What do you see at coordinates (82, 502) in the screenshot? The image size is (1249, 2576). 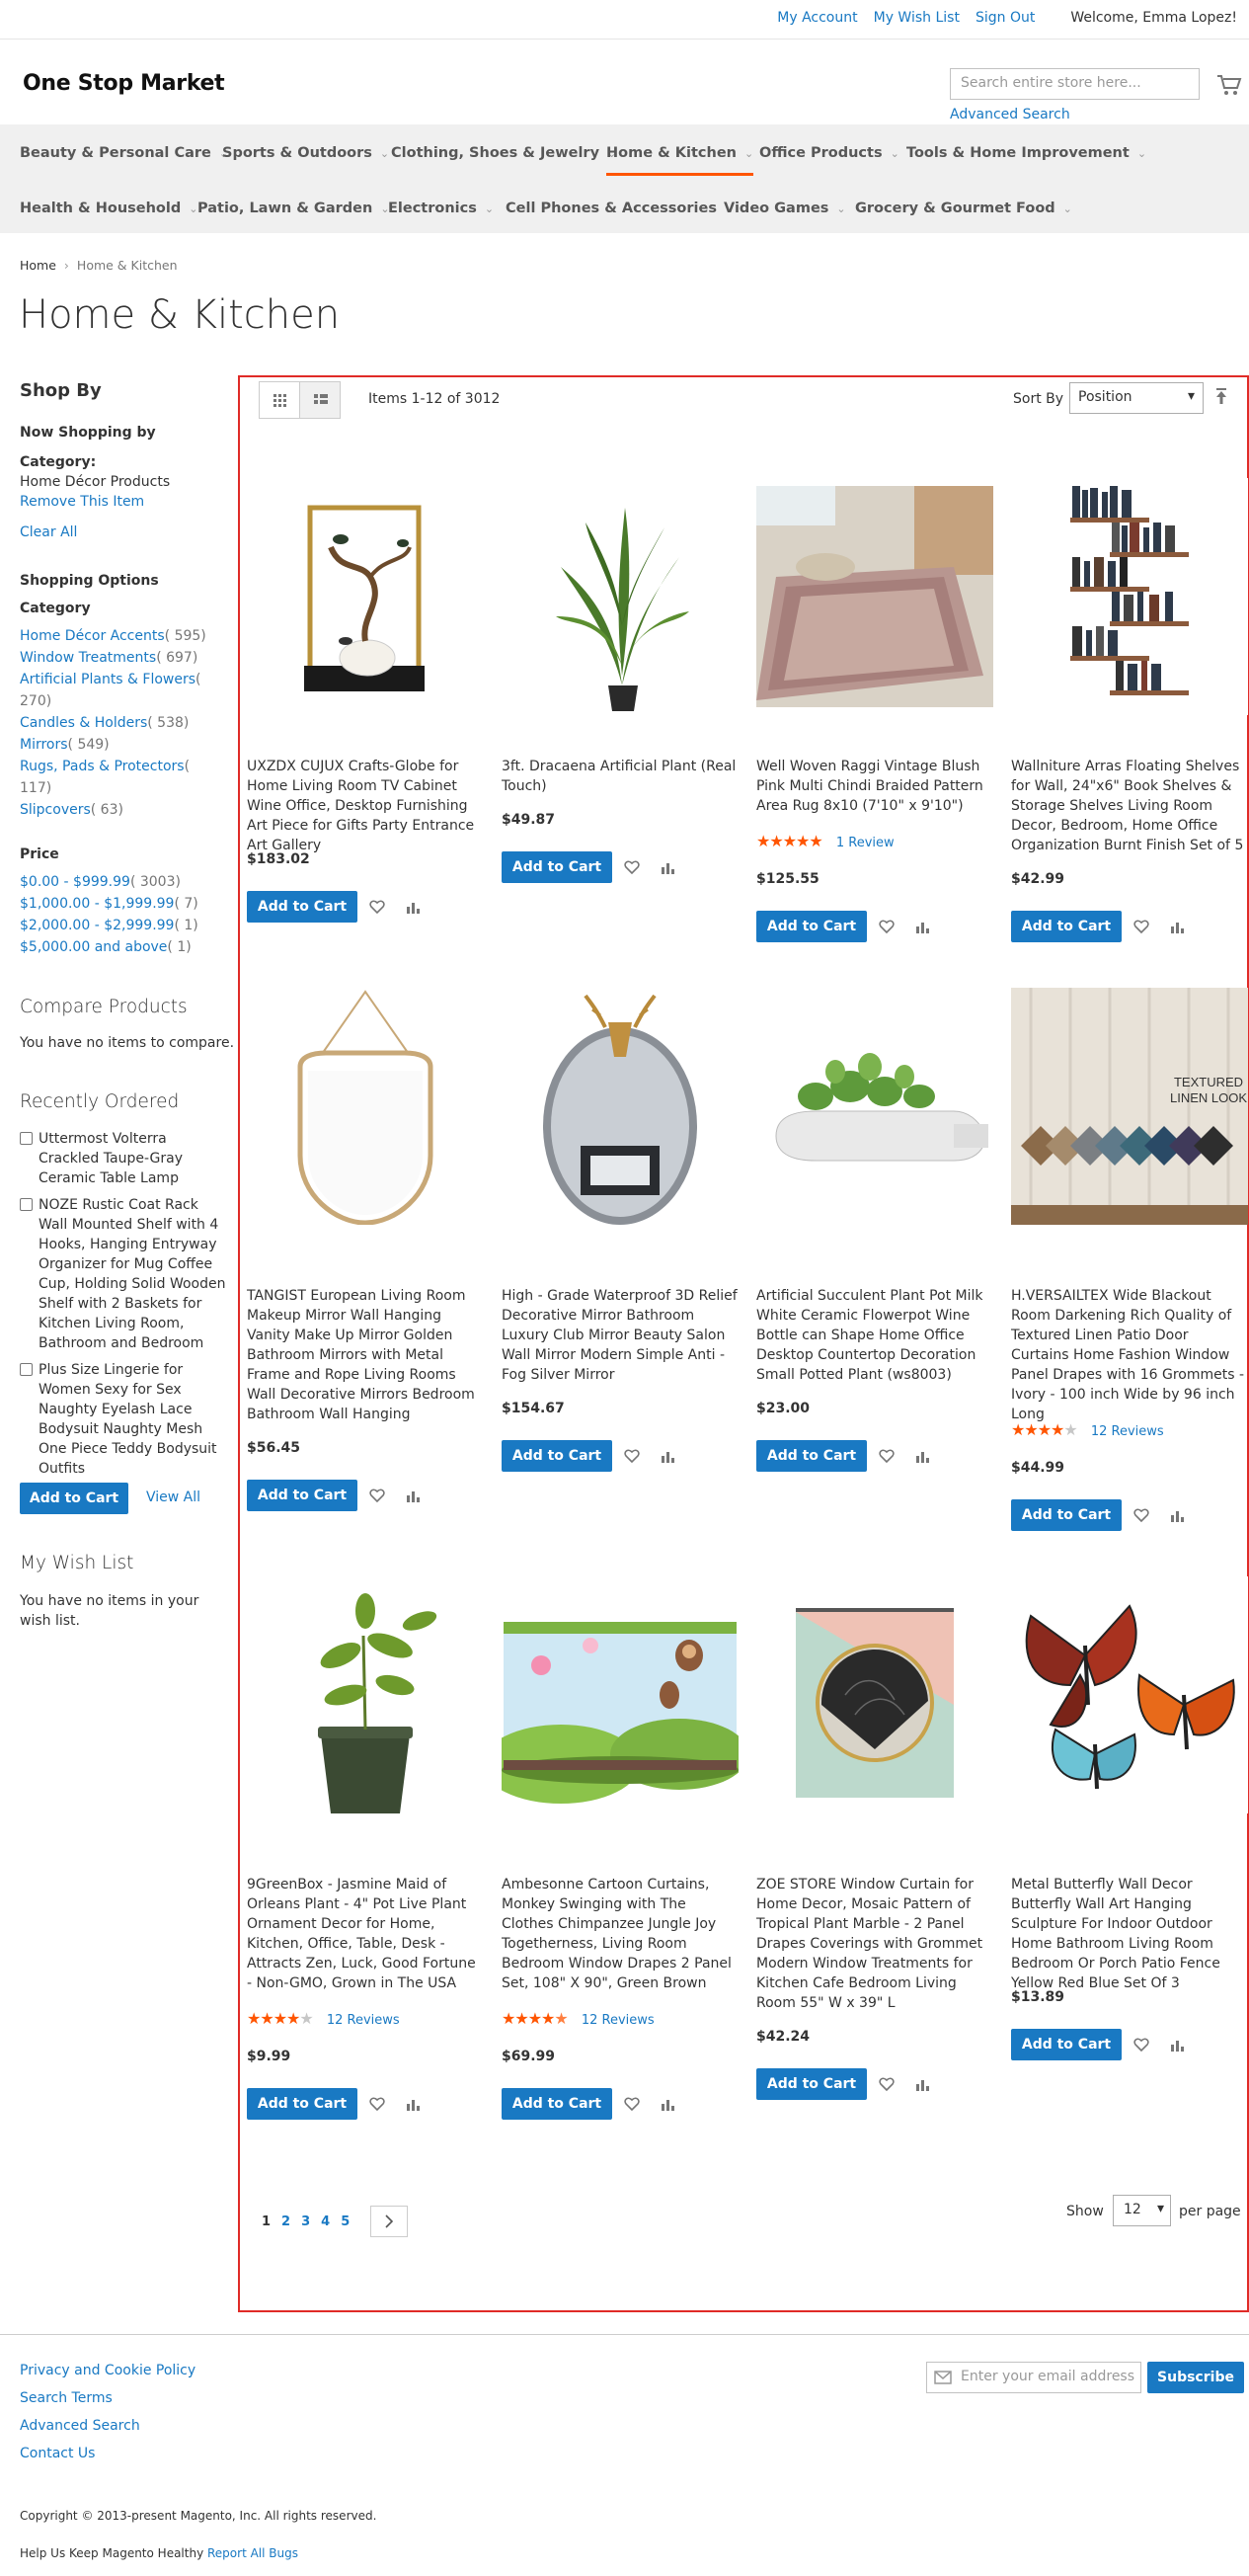 I see `remove-filter-link: Remove This Item` at bounding box center [82, 502].